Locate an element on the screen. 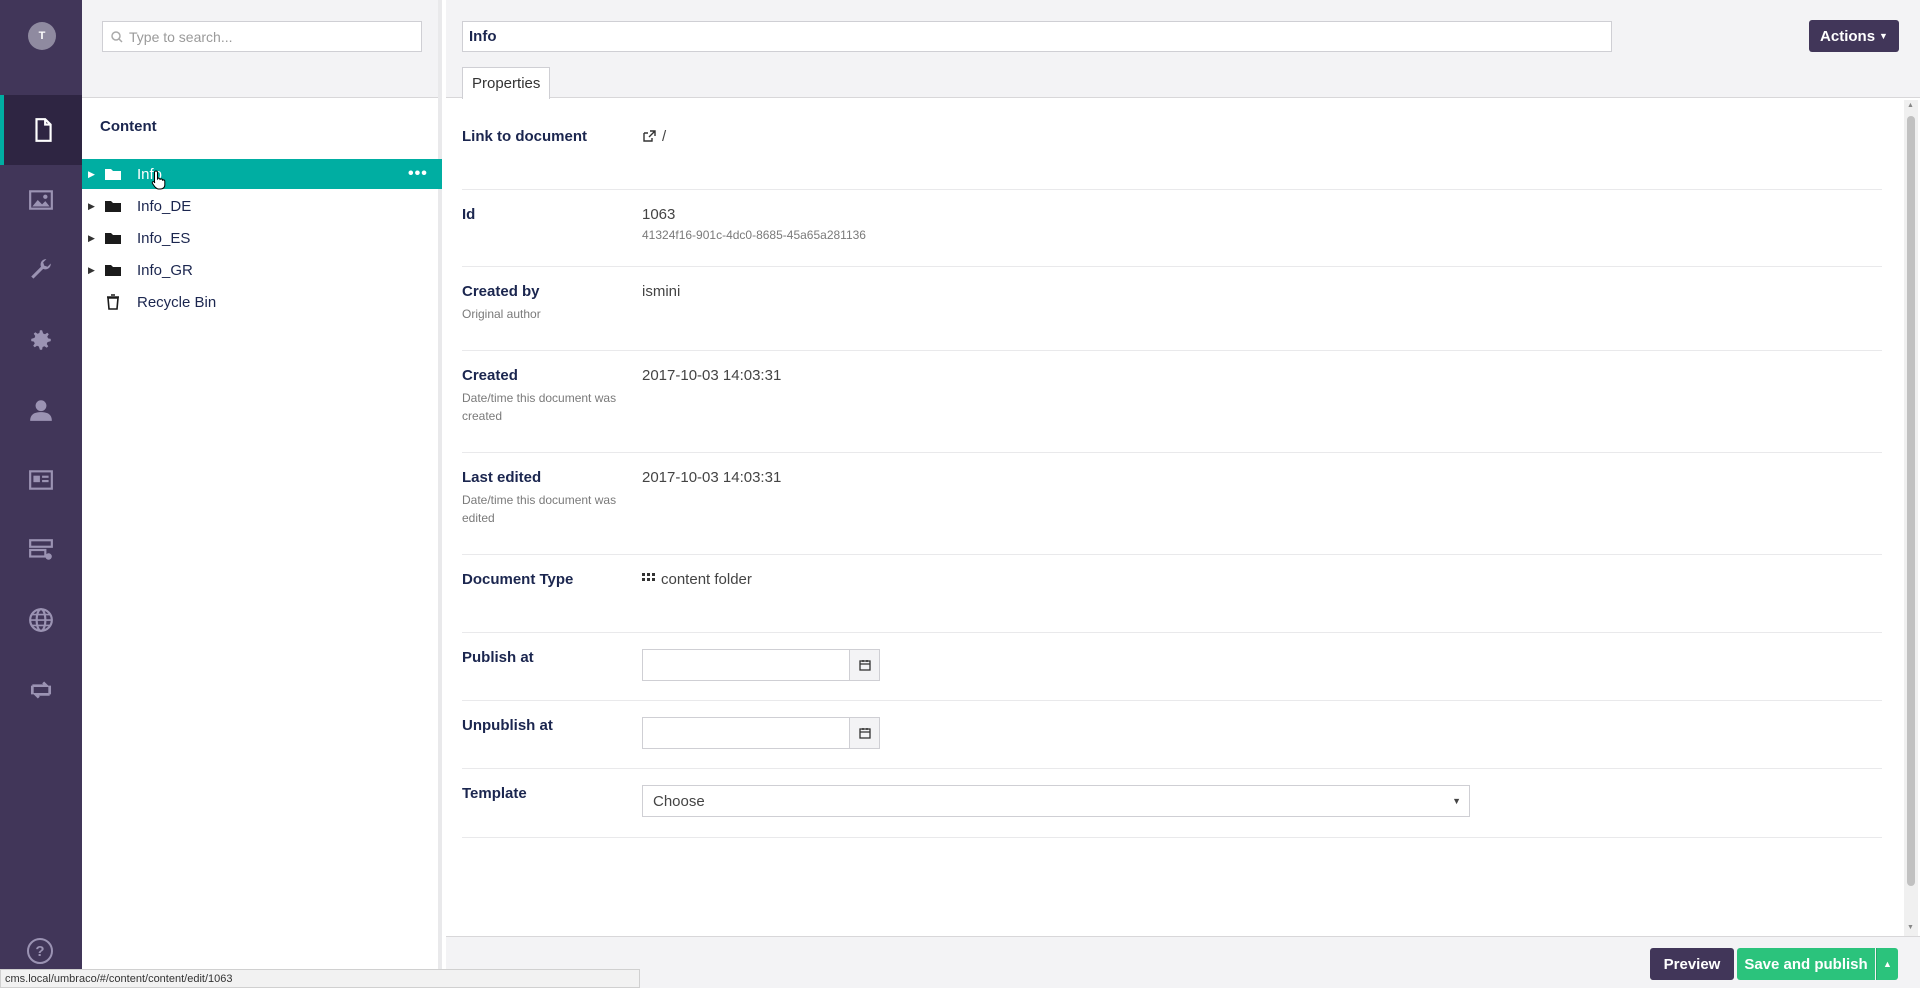 This screenshot has width=1920, height=988. scroll-up-icon: ▲ is located at coordinates (1910, 105).